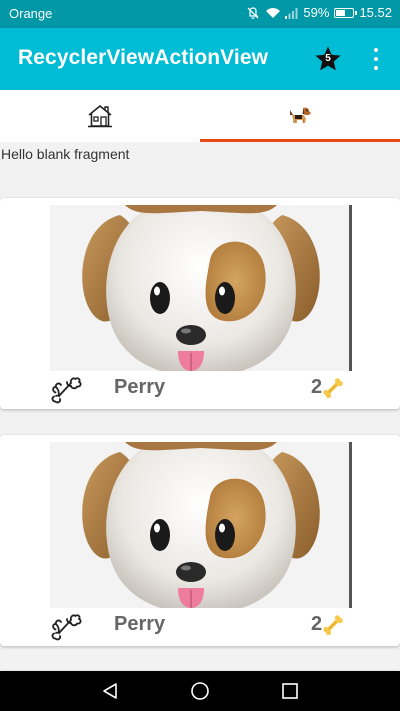 The width and height of the screenshot is (400, 711). Describe the element at coordinates (65, 154) in the screenshot. I see `fragment-text: Hello blank fragment` at that location.